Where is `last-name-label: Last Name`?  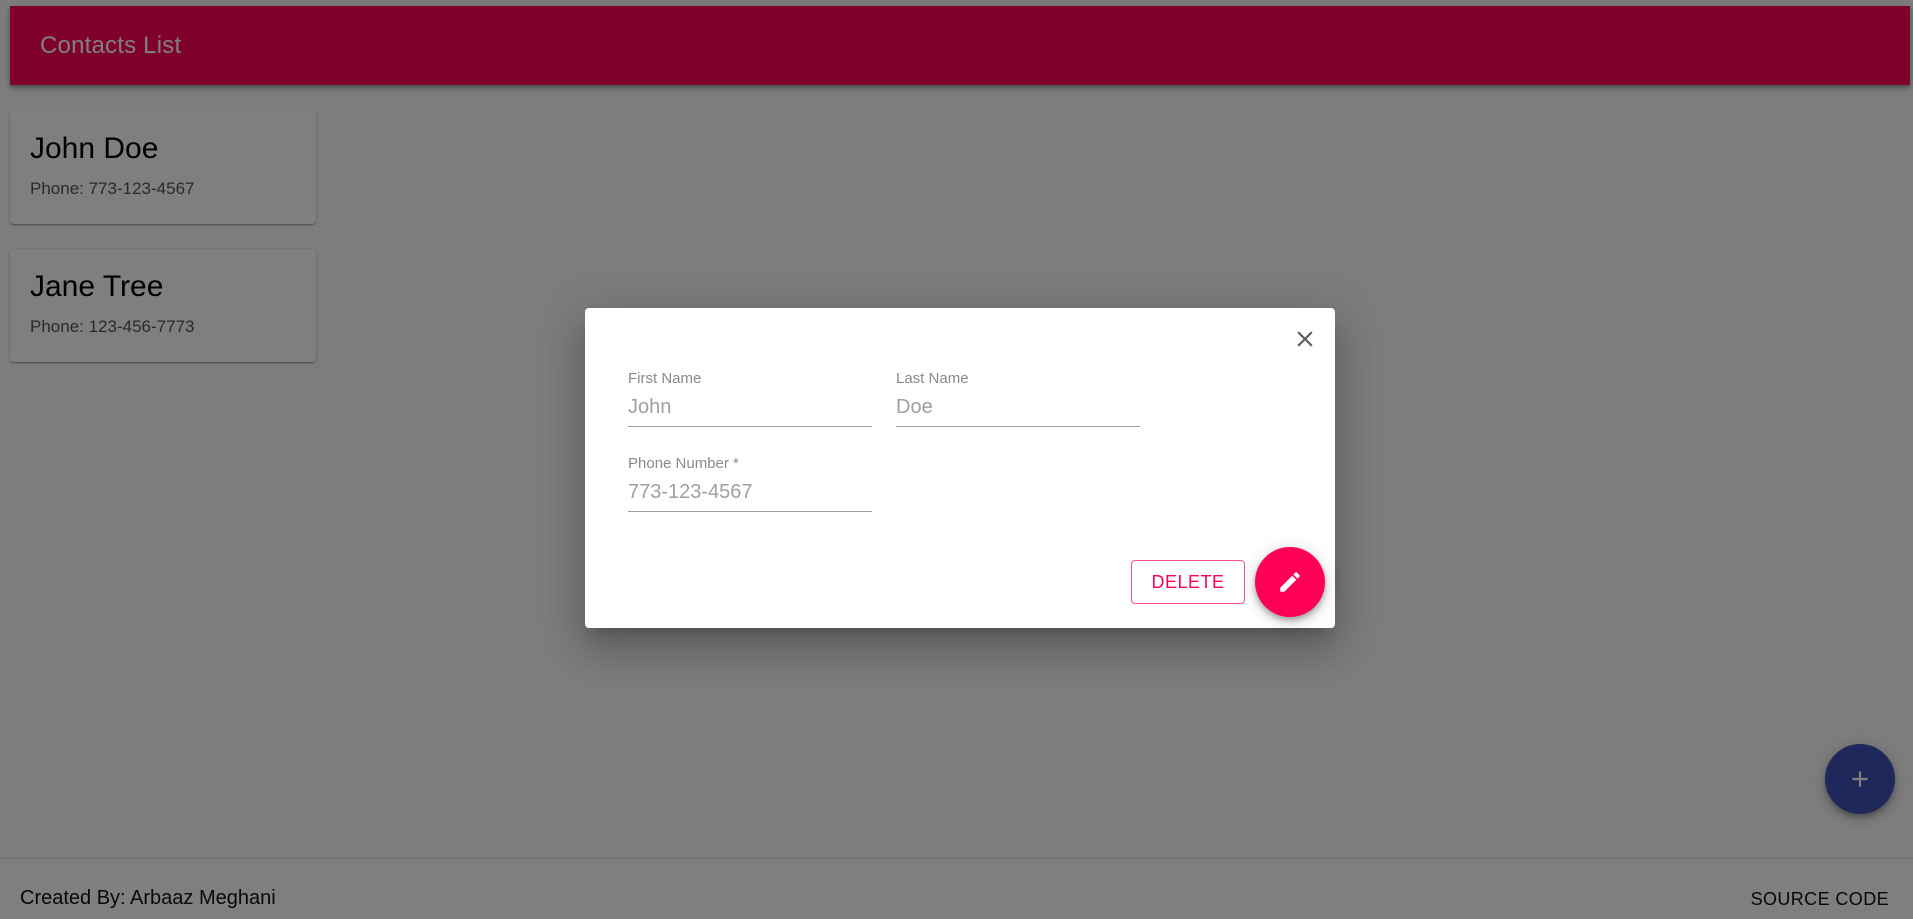
last-name-label: Last Name is located at coordinates (932, 378).